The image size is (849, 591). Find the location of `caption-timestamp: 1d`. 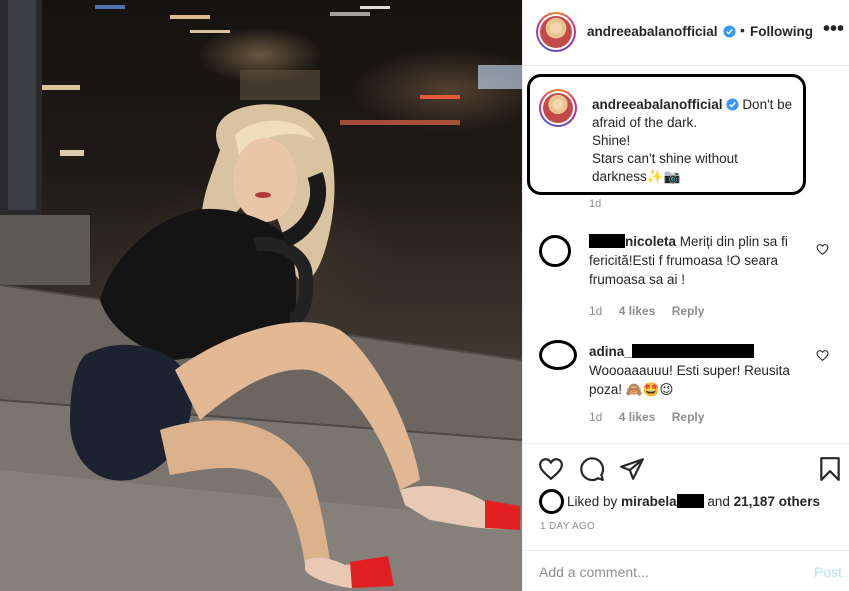

caption-timestamp: 1d is located at coordinates (595, 204).